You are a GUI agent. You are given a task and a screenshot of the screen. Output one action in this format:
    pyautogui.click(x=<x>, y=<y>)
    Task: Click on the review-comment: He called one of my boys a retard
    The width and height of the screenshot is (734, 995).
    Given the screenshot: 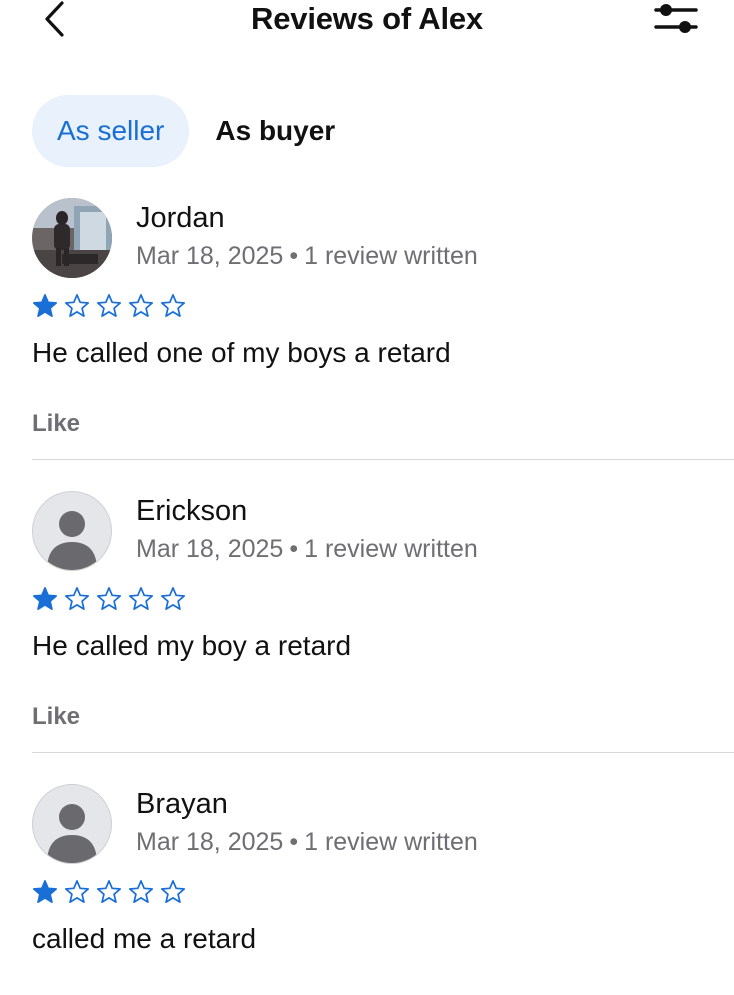 What is the action you would take?
    pyautogui.click(x=241, y=352)
    